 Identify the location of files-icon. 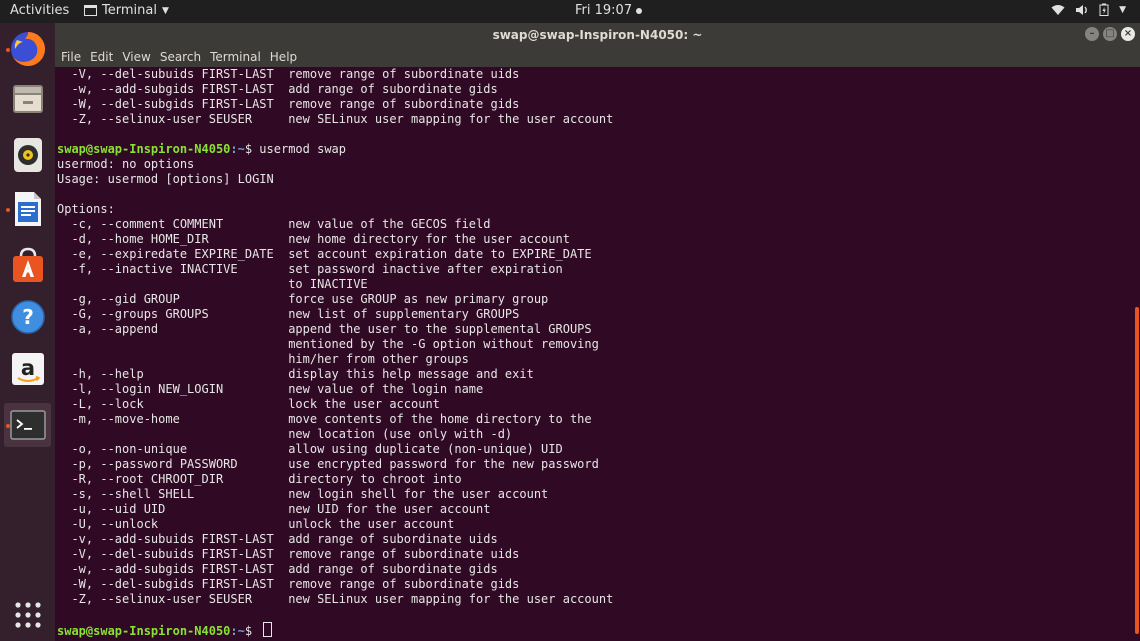
(27, 99).